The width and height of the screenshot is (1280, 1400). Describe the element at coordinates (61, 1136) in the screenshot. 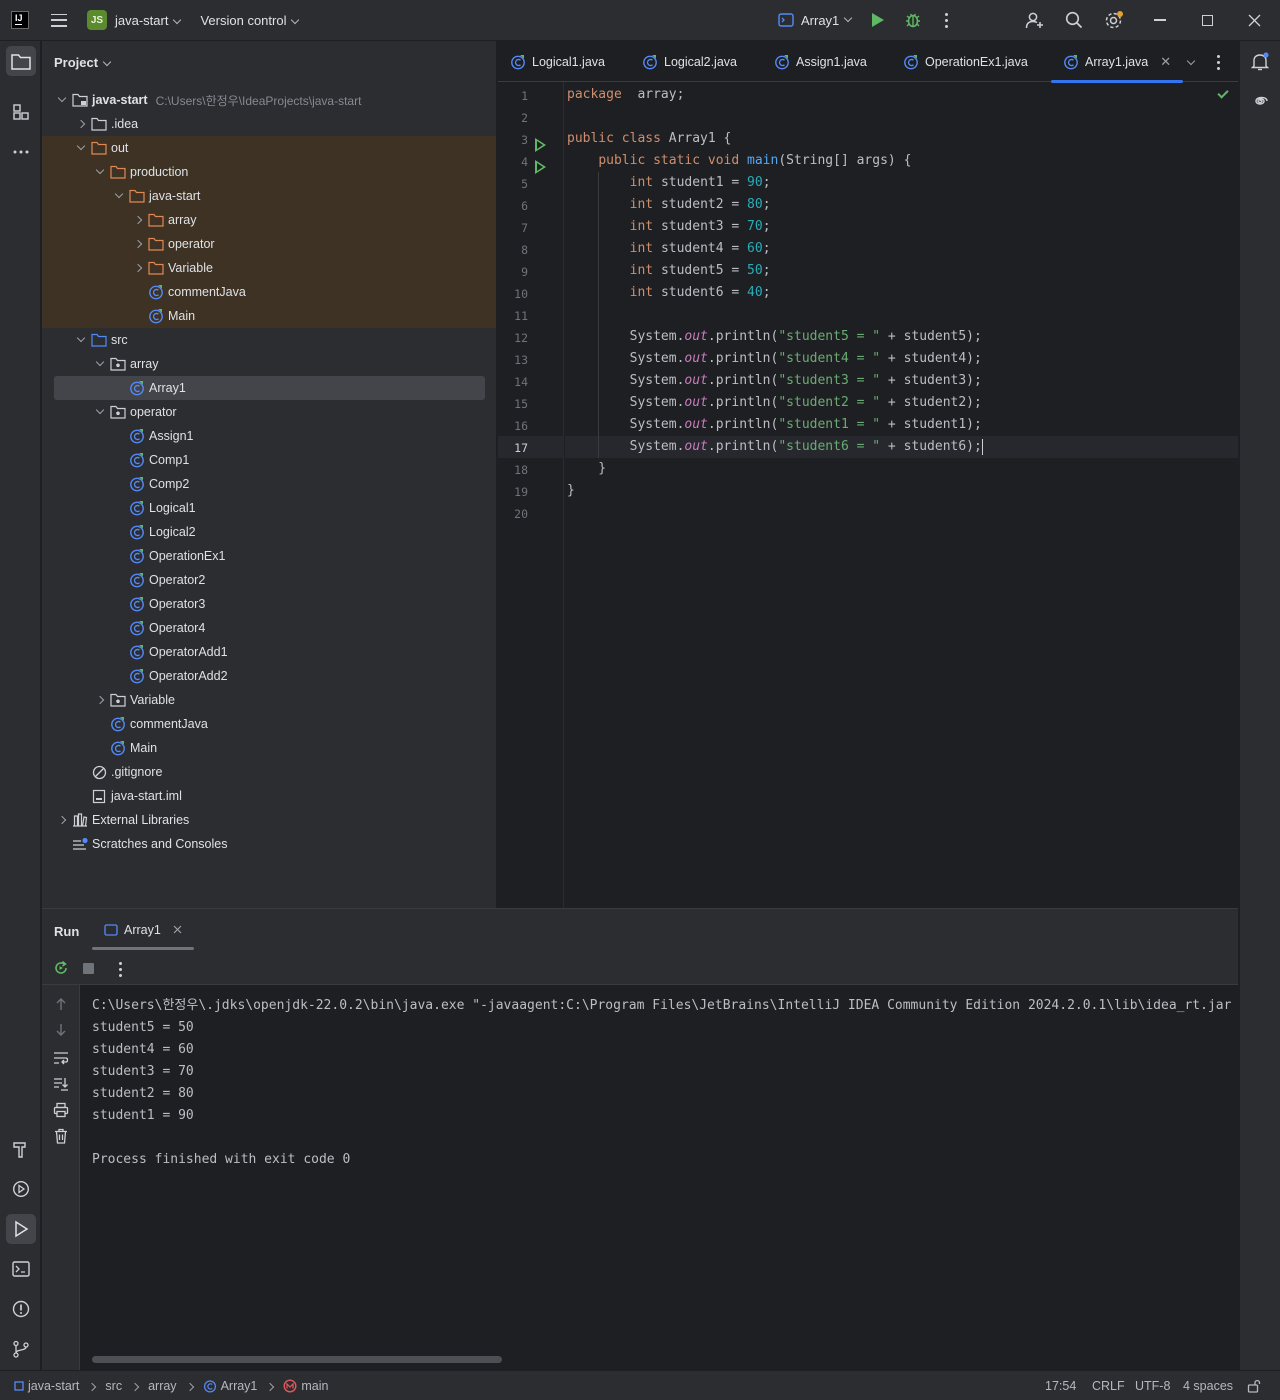

I see `trash-icon` at that location.